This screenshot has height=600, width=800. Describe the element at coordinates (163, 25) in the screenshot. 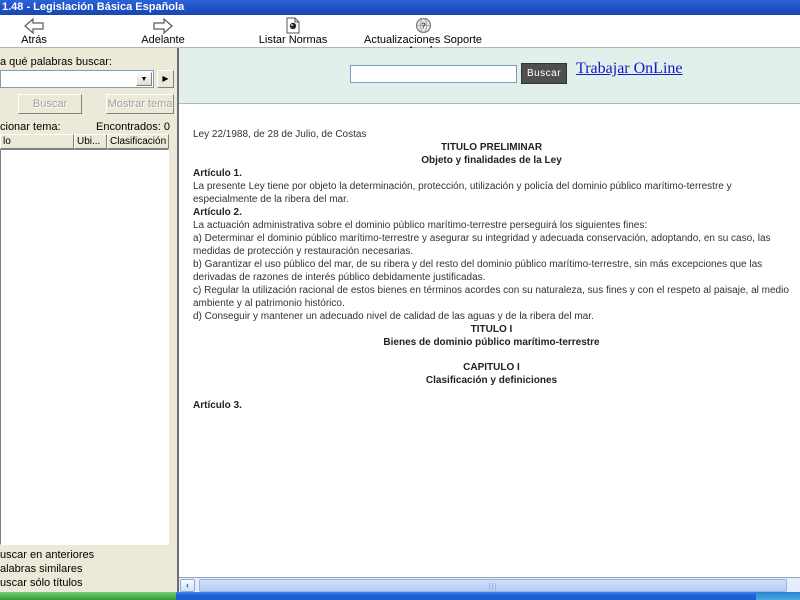

I see `arrow-right-icon` at that location.